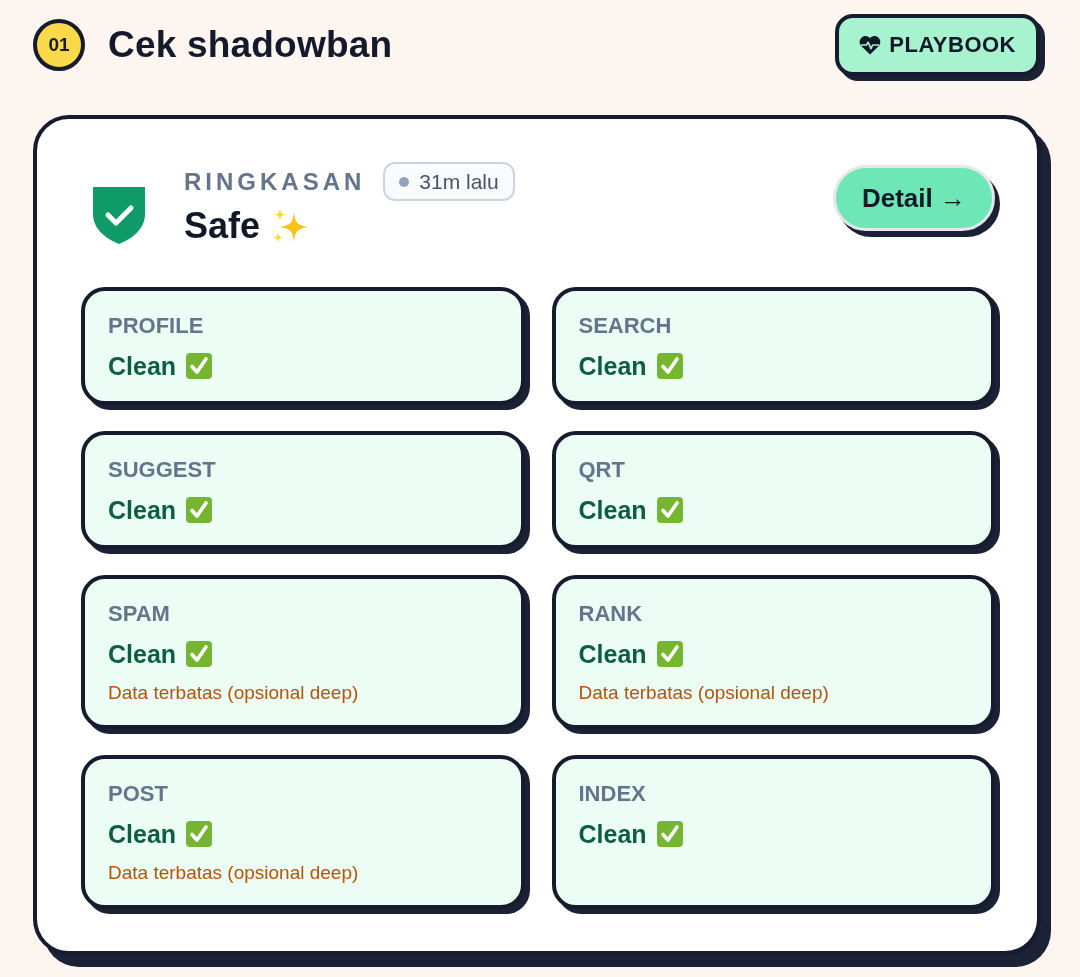  Describe the element at coordinates (139, 614) in the screenshot. I see `check-label: SPAM` at that location.